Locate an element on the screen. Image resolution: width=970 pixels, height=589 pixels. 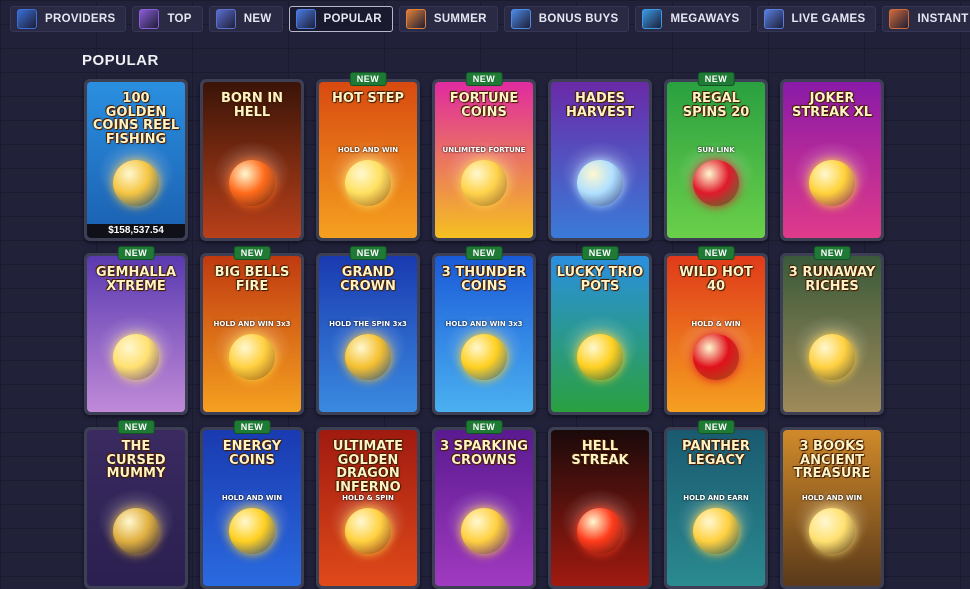
game-card: 100 GOLDEN COINS REEL FISHING $158,537.54 is located at coordinates (136, 160).